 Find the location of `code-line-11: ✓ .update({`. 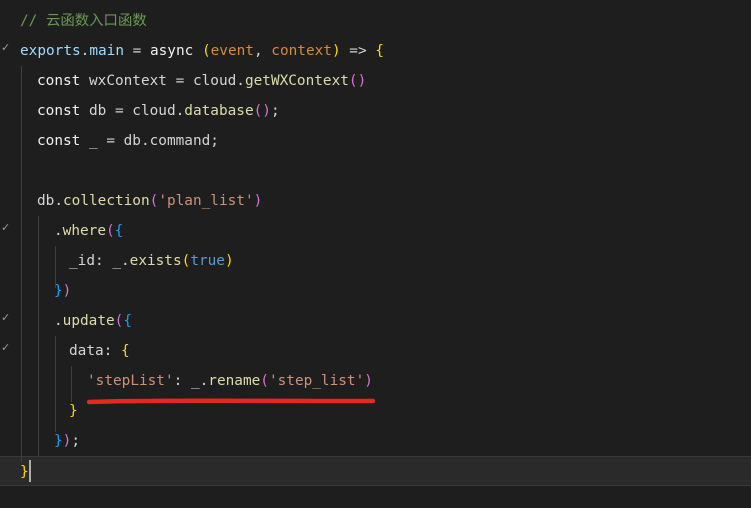

code-line-11: ✓ .update({ is located at coordinates (375, 321).